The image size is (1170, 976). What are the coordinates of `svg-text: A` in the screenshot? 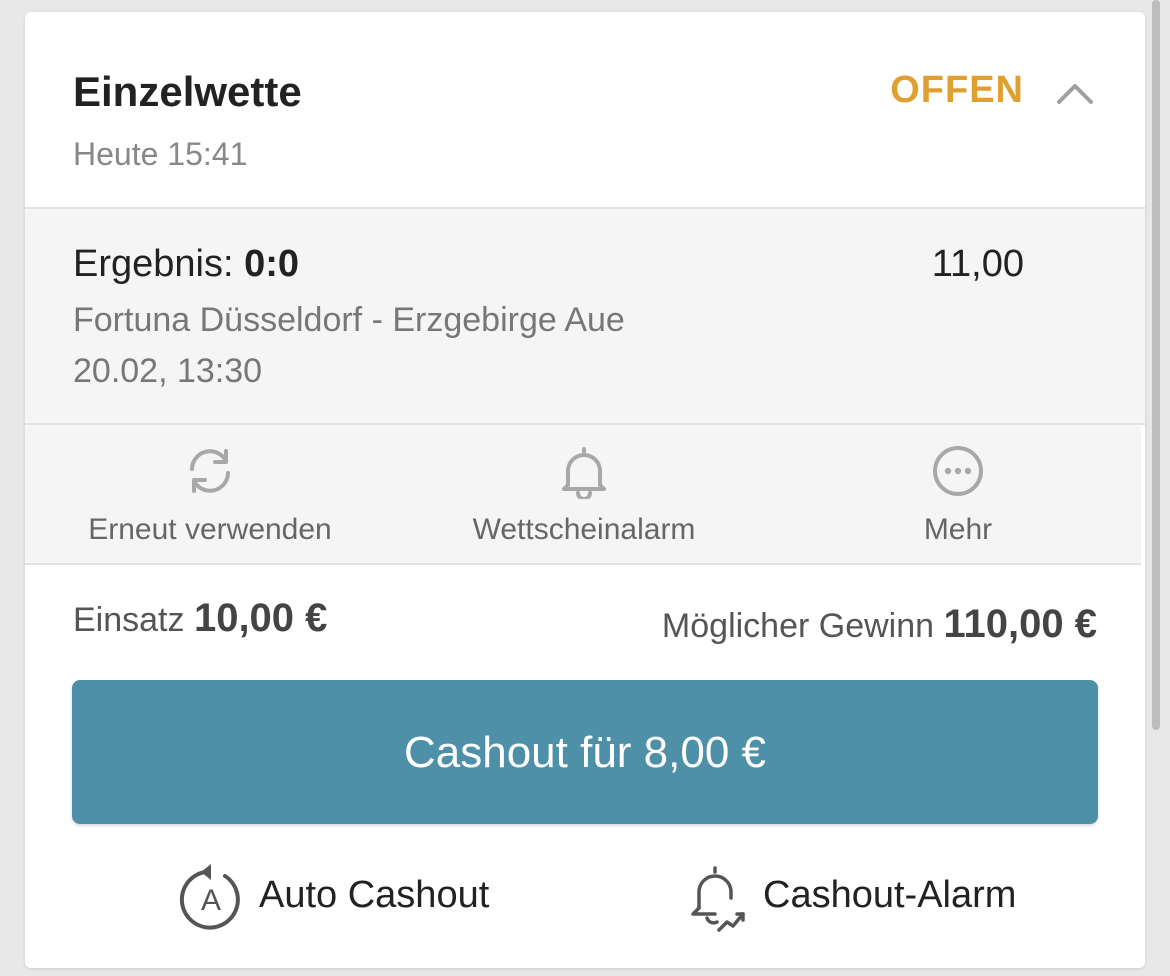 It's located at (211, 900).